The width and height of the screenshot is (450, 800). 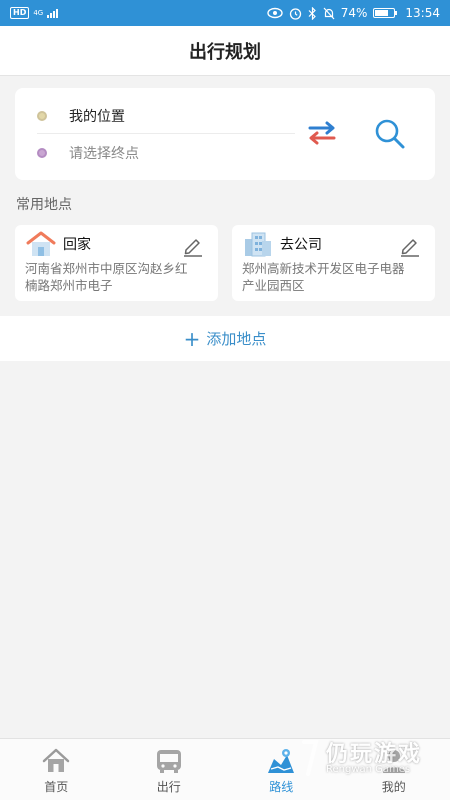 What do you see at coordinates (281, 787) in the screenshot?
I see `tab-label: 路线` at bounding box center [281, 787].